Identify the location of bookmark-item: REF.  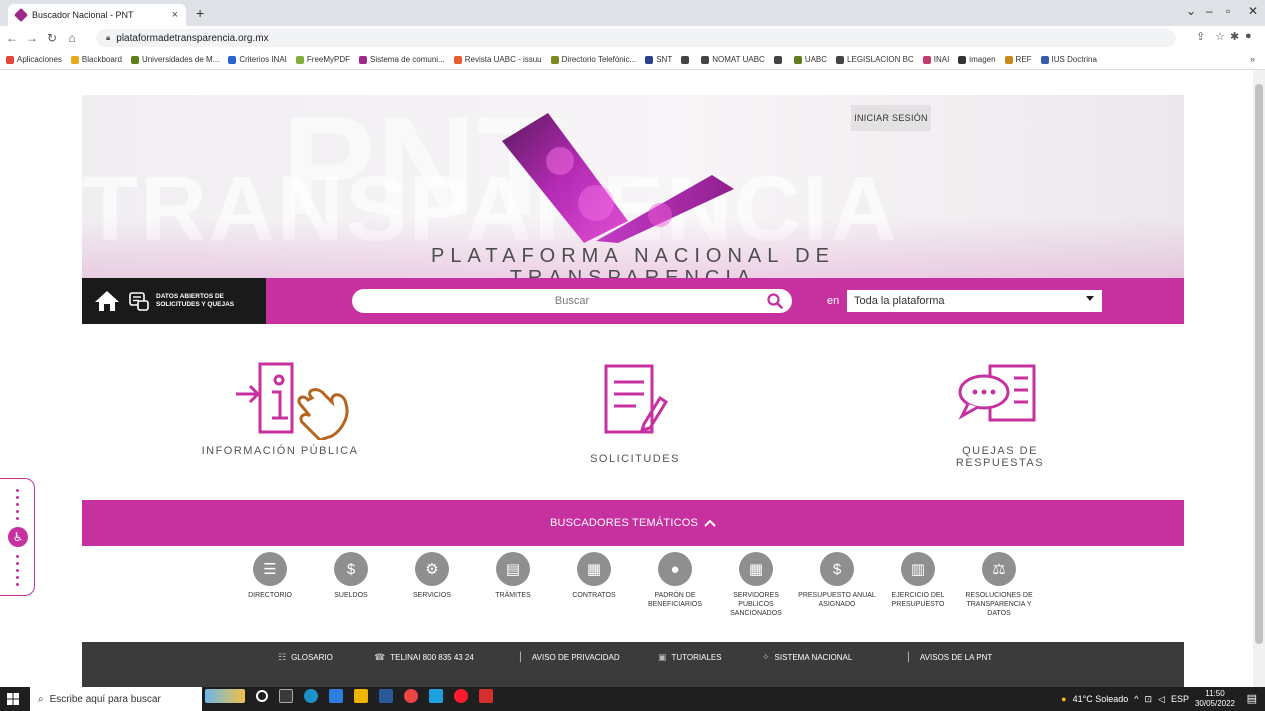
(1018, 59).